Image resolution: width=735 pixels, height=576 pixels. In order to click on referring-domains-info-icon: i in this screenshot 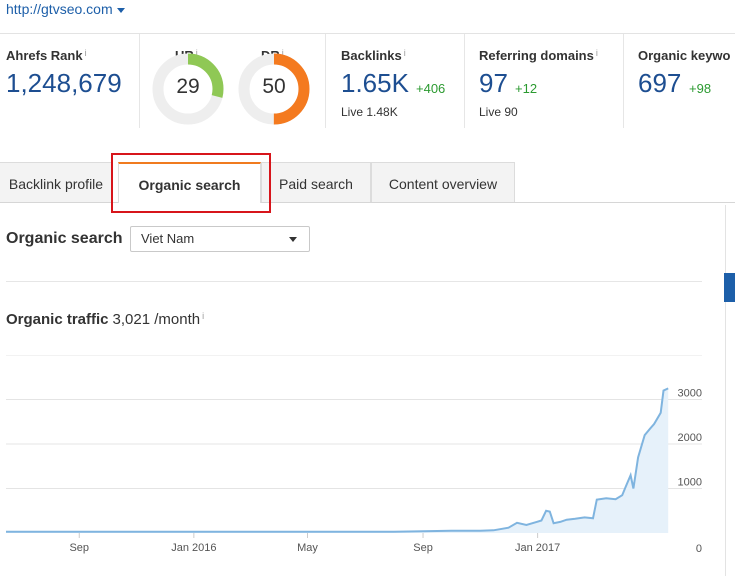, I will do `click(597, 53)`.